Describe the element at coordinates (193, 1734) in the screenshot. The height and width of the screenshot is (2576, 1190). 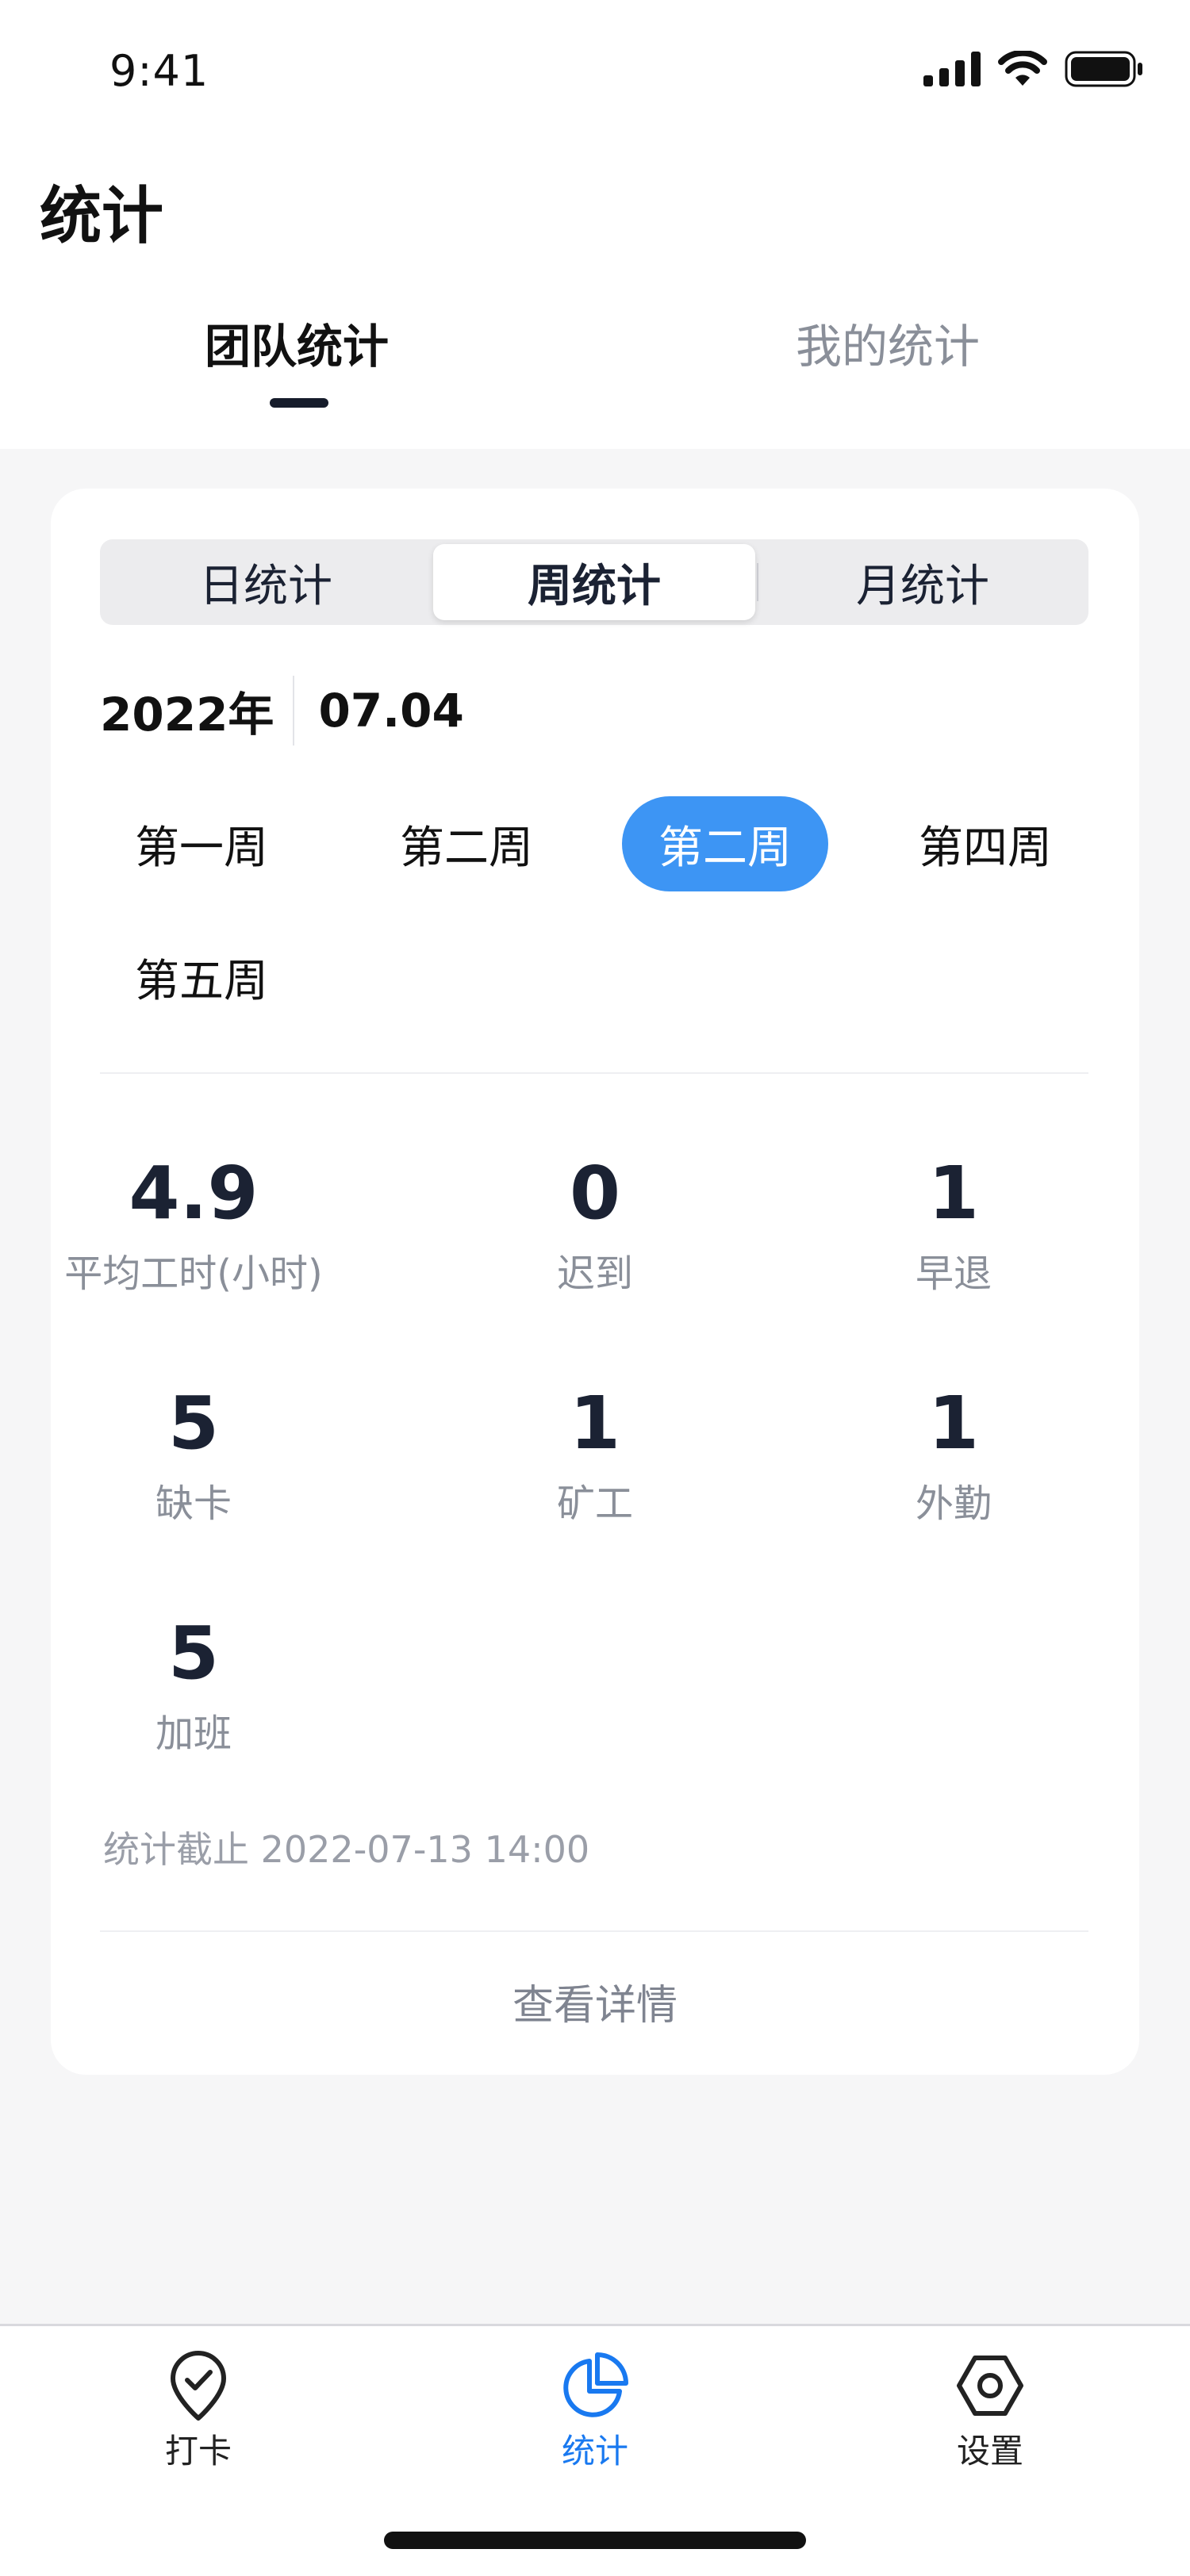
I see `stat-label: 加班` at that location.